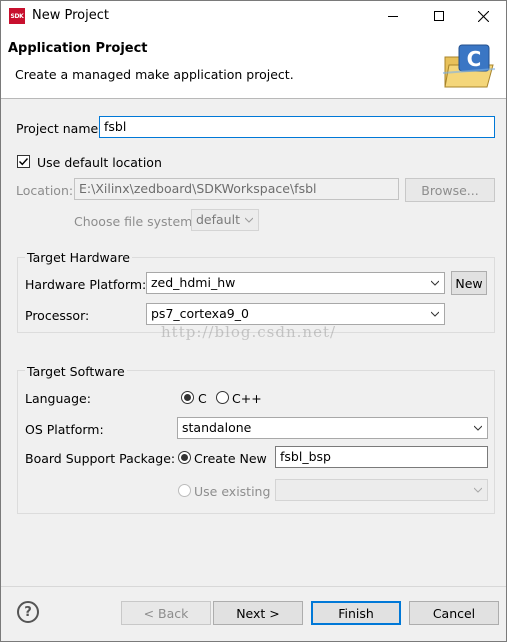 This screenshot has height=642, width=507. Describe the element at coordinates (232, 491) in the screenshot. I see `bsp-use-existing-label: Use existing` at that location.